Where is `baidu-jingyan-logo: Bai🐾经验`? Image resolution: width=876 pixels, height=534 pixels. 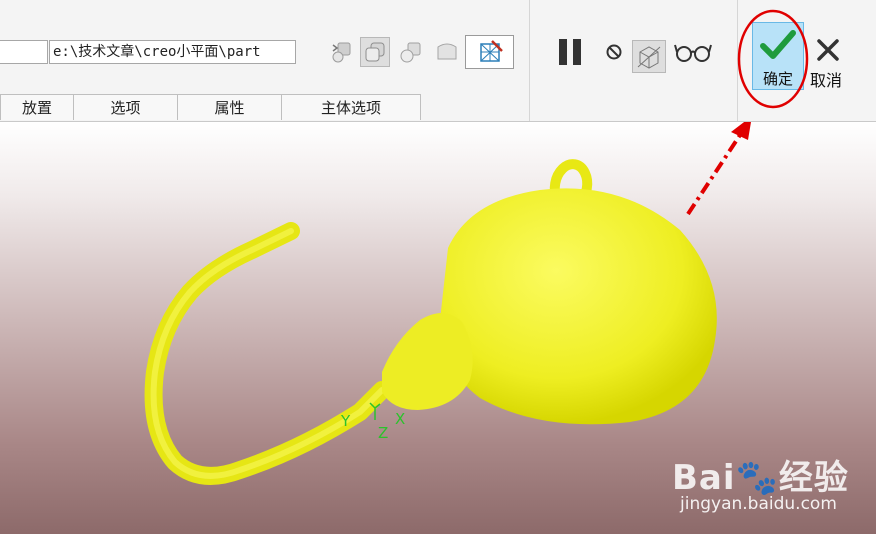
baidu-jingyan-logo: Bai🐾经验 is located at coordinates (760, 478).